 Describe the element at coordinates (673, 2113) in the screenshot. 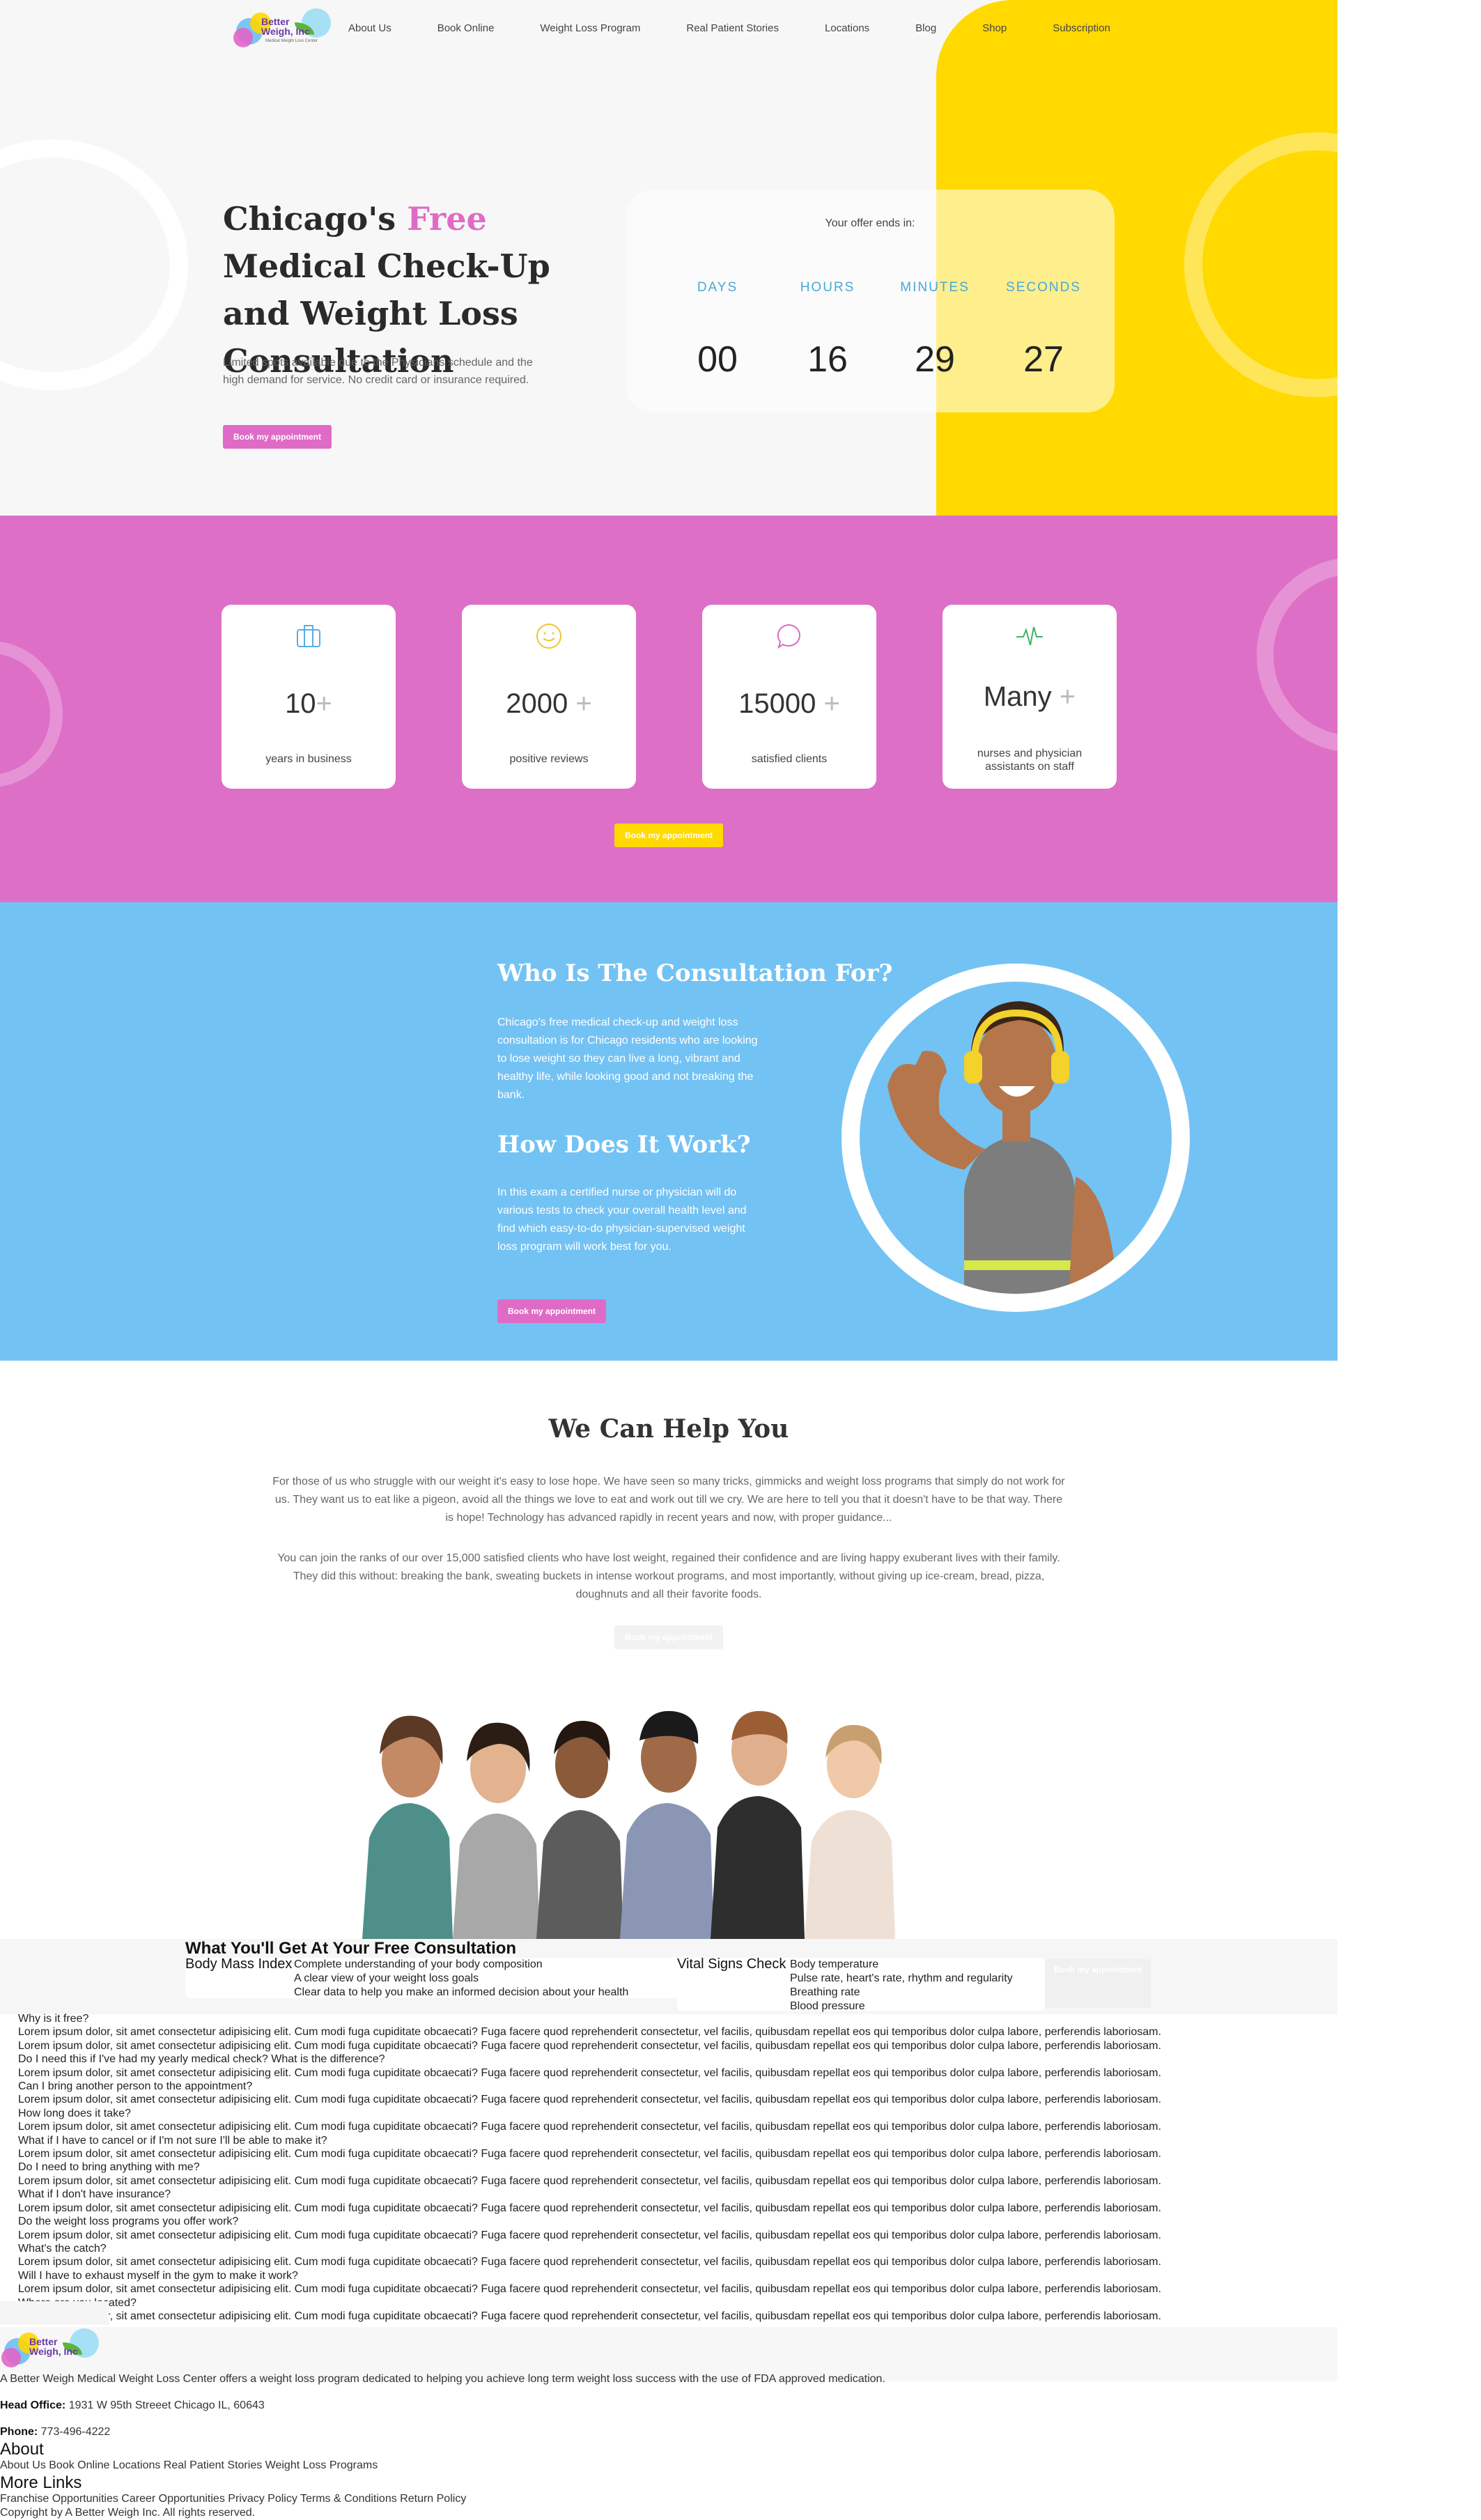

I see `faq-question: How long does it take?` at that location.